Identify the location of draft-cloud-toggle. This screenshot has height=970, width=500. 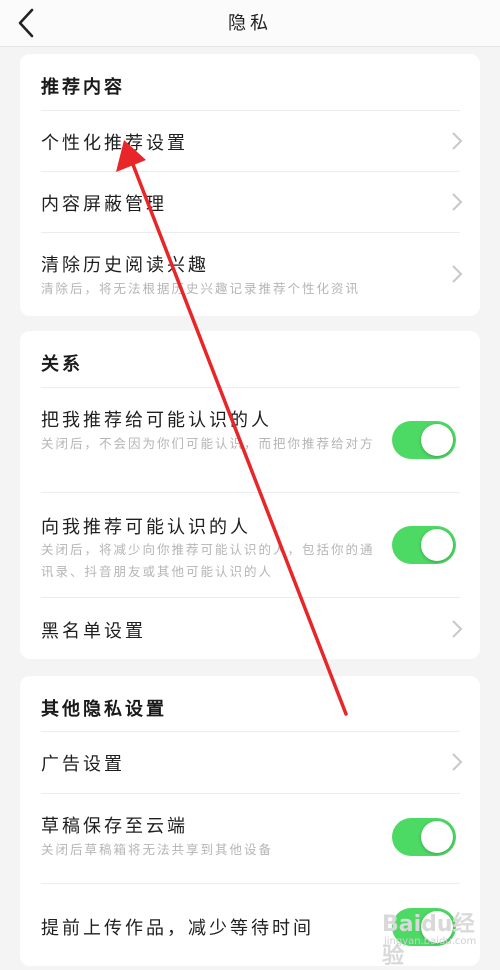
(424, 837).